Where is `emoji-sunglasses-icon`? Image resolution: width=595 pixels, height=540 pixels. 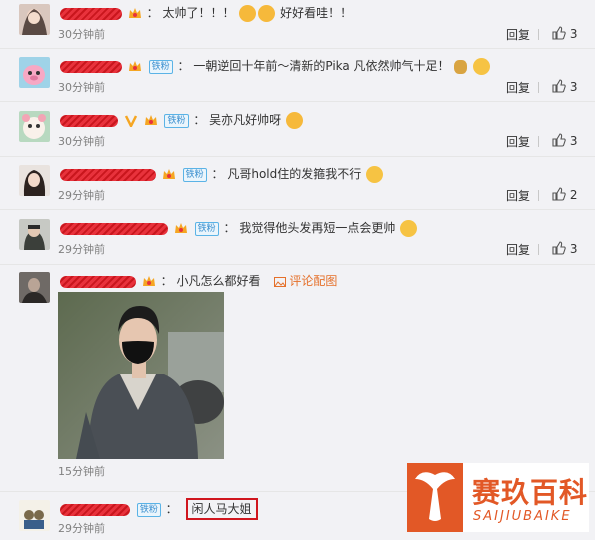
emoji-sunglasses-icon is located at coordinates (482, 66).